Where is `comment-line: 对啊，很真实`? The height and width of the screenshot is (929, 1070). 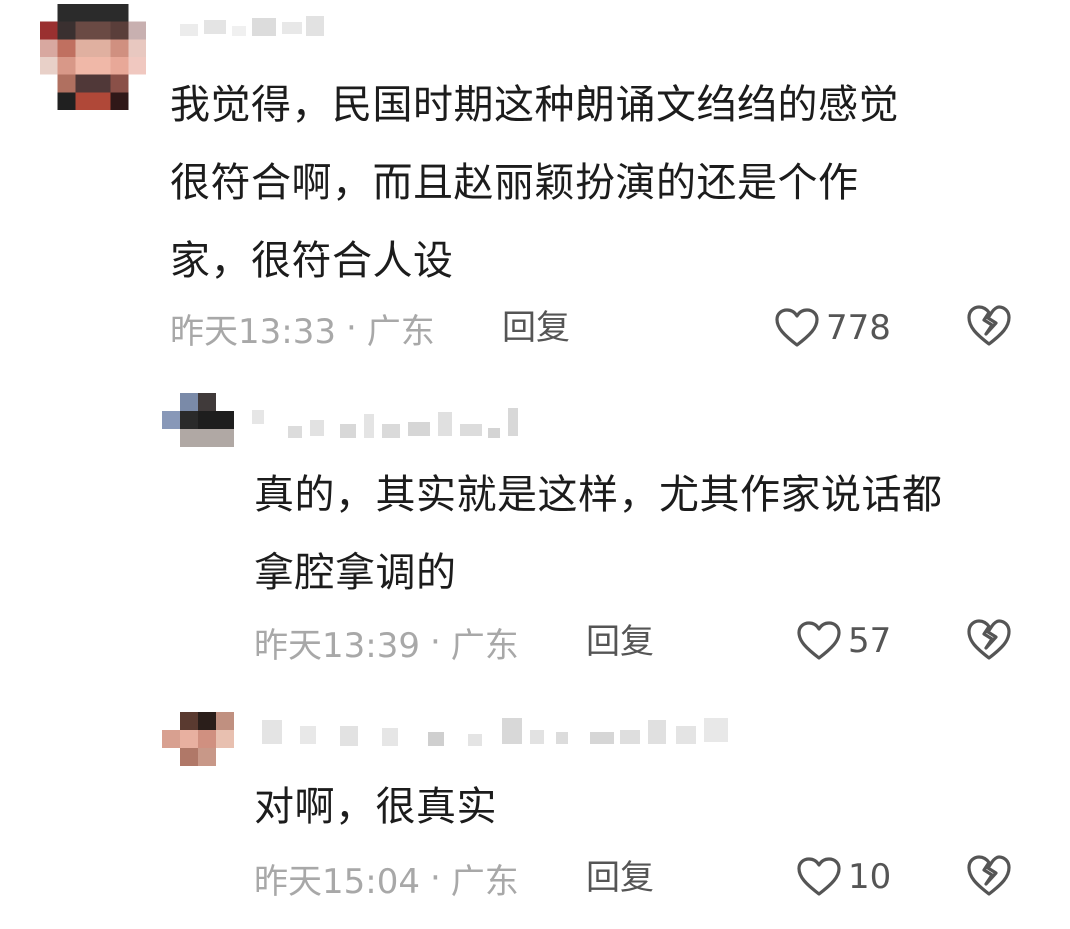
comment-line: 对啊，很真实 is located at coordinates (375, 807).